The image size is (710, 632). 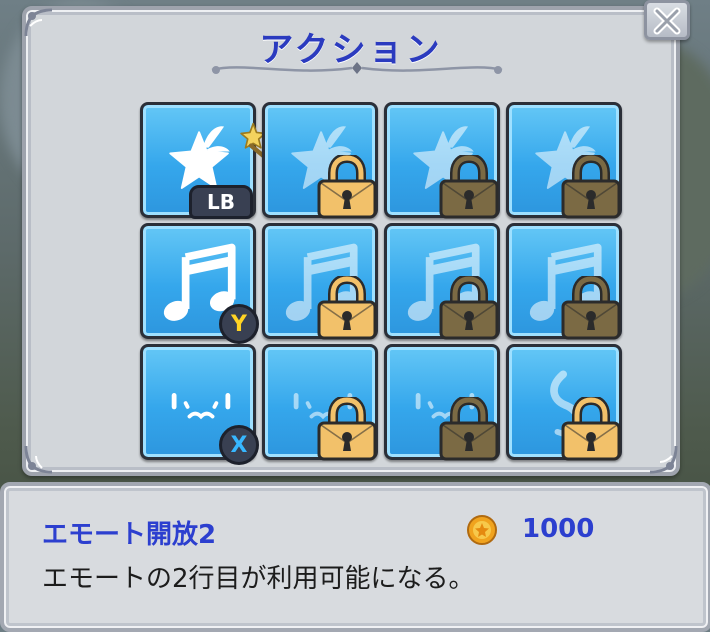 I want to click on action-slot-r1c4, so click(x=564, y=160).